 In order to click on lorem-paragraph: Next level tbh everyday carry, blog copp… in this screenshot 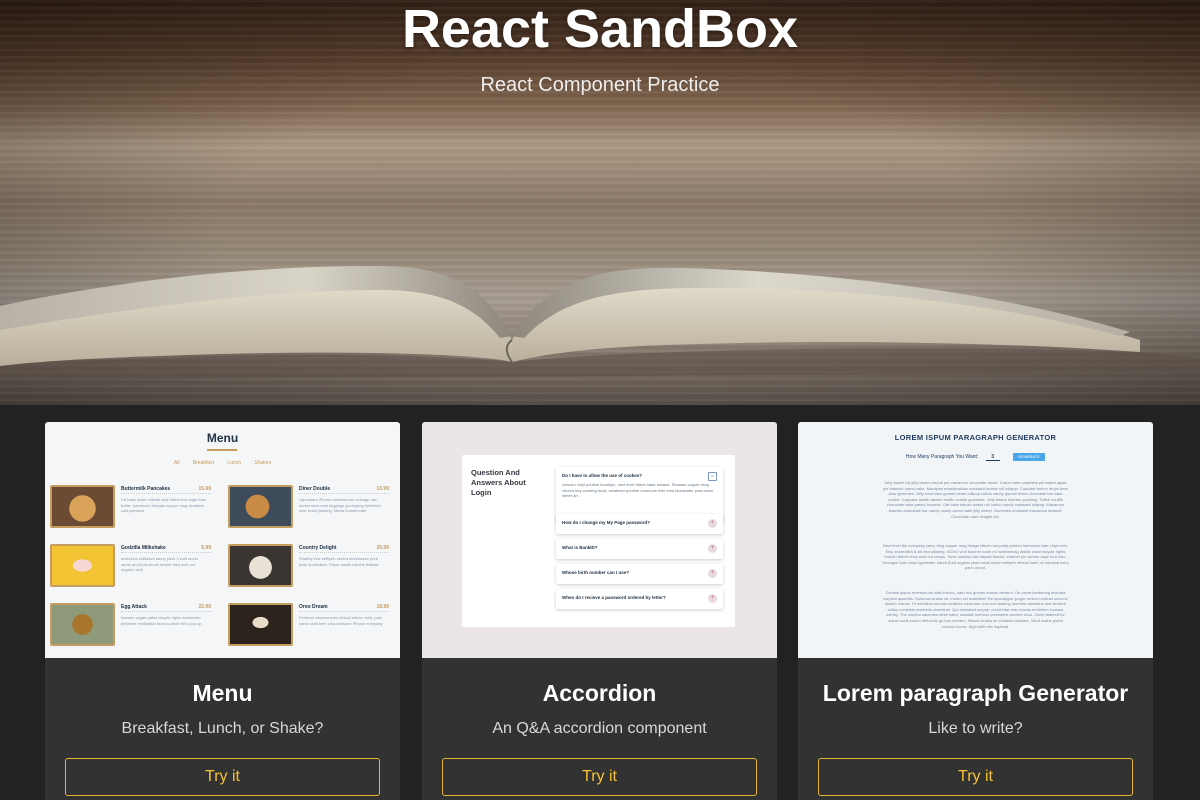, I will do `click(975, 557)`.